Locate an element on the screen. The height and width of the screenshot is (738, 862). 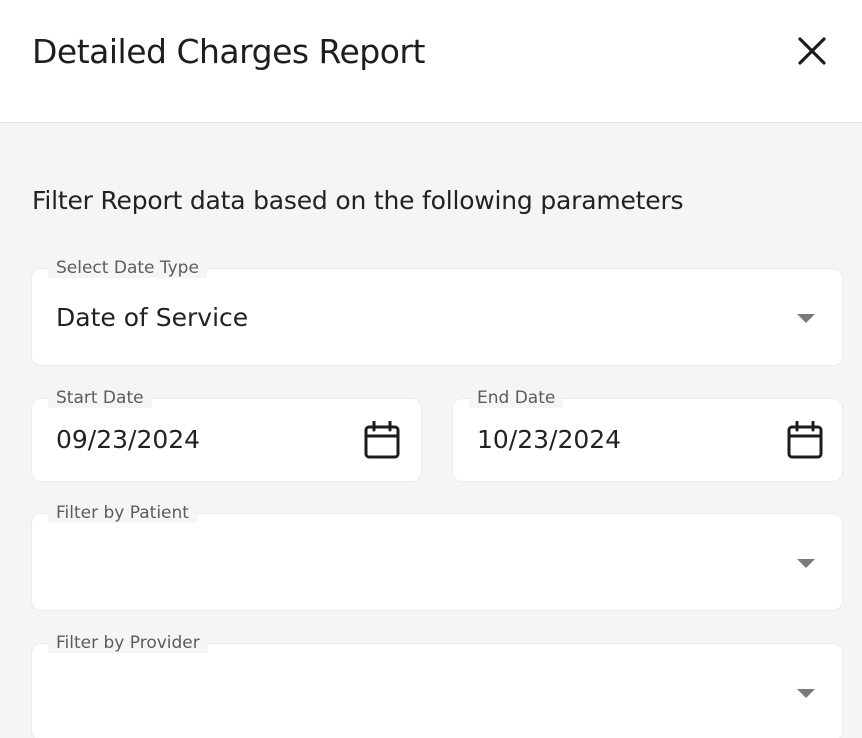
end-date-label: End Date is located at coordinates (516, 398).